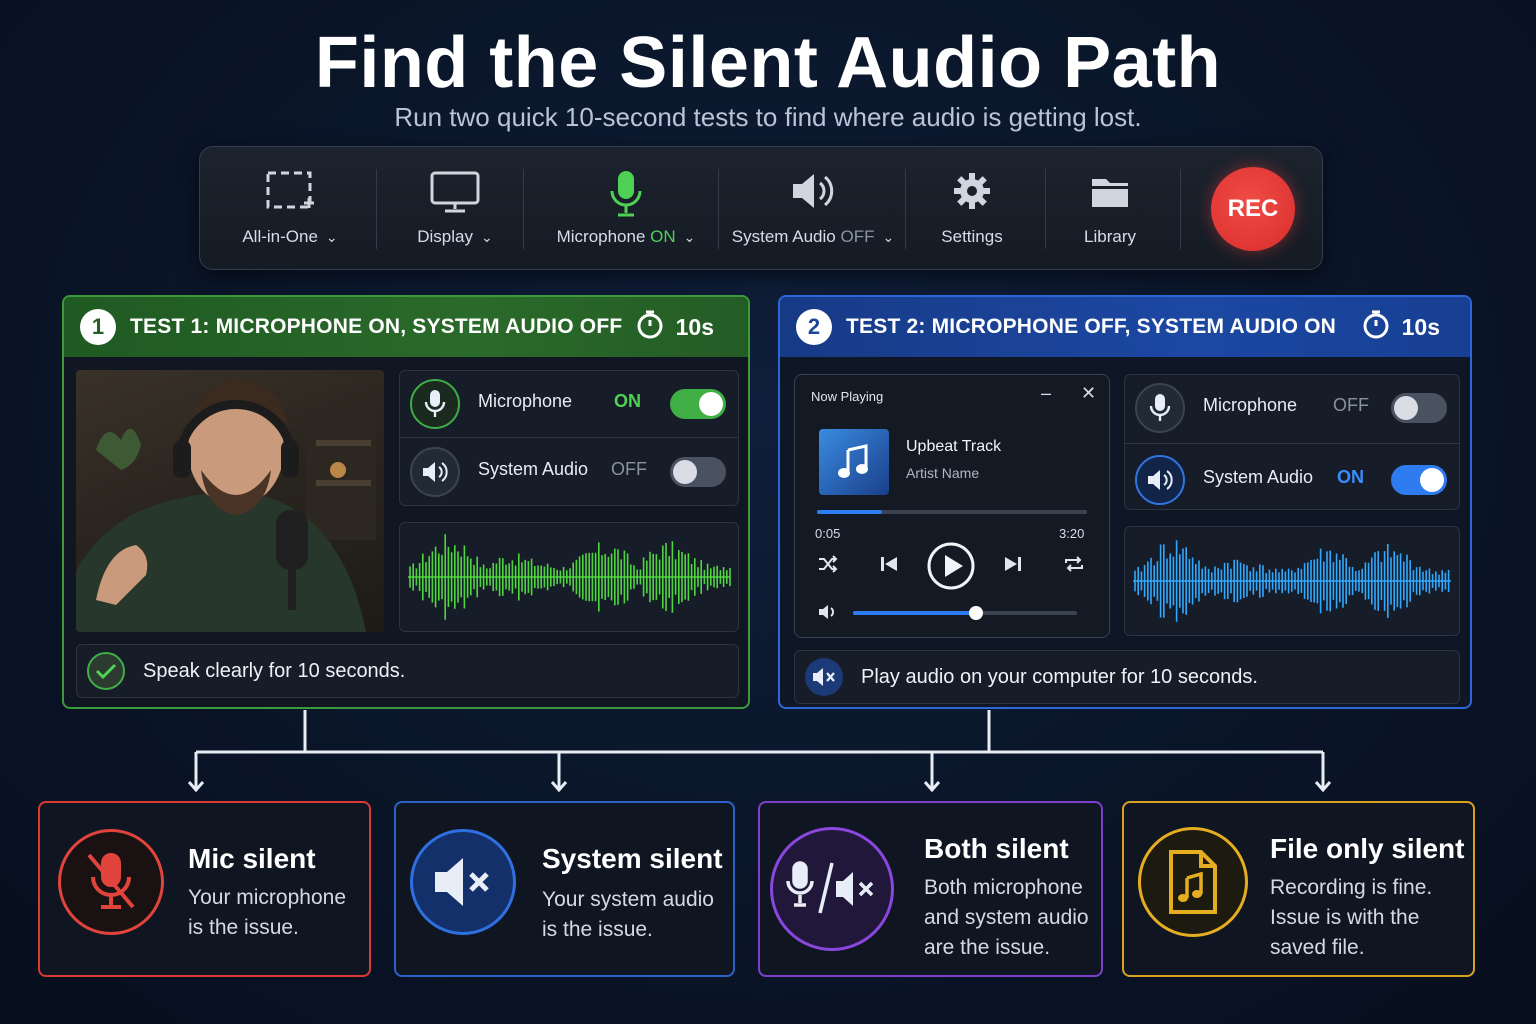  Describe the element at coordinates (597, 929) in the screenshot. I see `result2-desc-line2: is the issue.` at that location.